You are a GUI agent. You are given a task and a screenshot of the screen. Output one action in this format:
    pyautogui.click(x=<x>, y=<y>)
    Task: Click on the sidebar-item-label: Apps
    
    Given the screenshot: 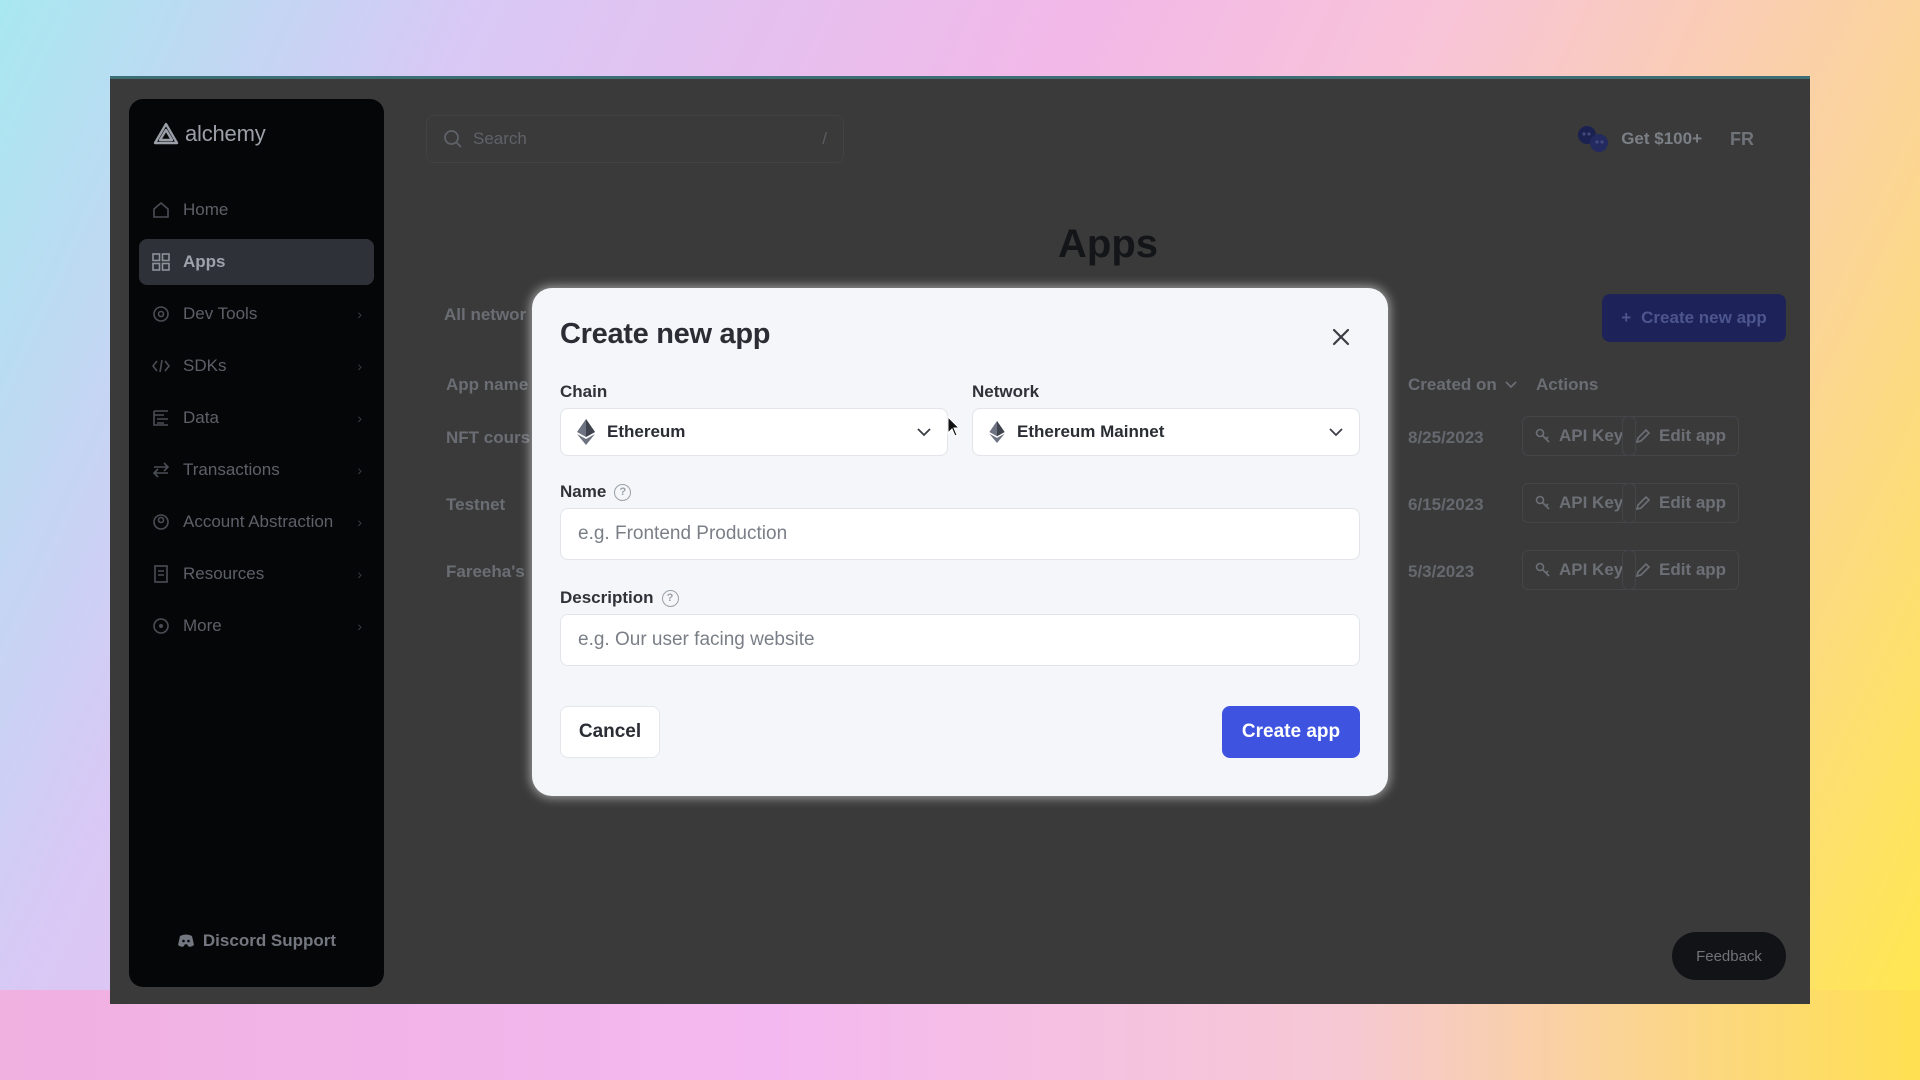 What is the action you would take?
    pyautogui.click(x=204, y=261)
    